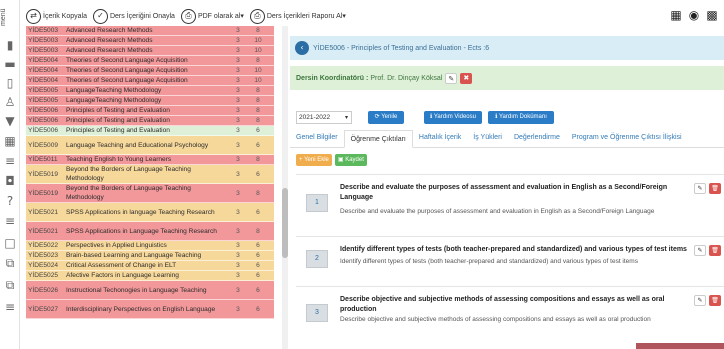 The image size is (724, 349). I want to click on back-icon: ‹, so click(302, 48).